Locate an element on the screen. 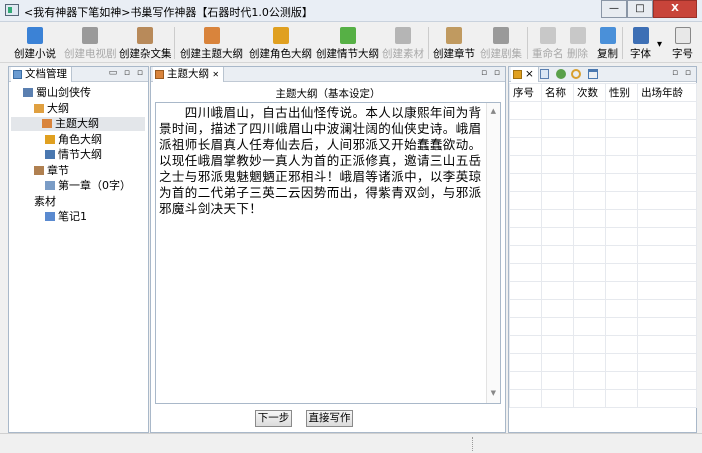 The width and height of the screenshot is (702, 453). close-button: X is located at coordinates (675, 9).